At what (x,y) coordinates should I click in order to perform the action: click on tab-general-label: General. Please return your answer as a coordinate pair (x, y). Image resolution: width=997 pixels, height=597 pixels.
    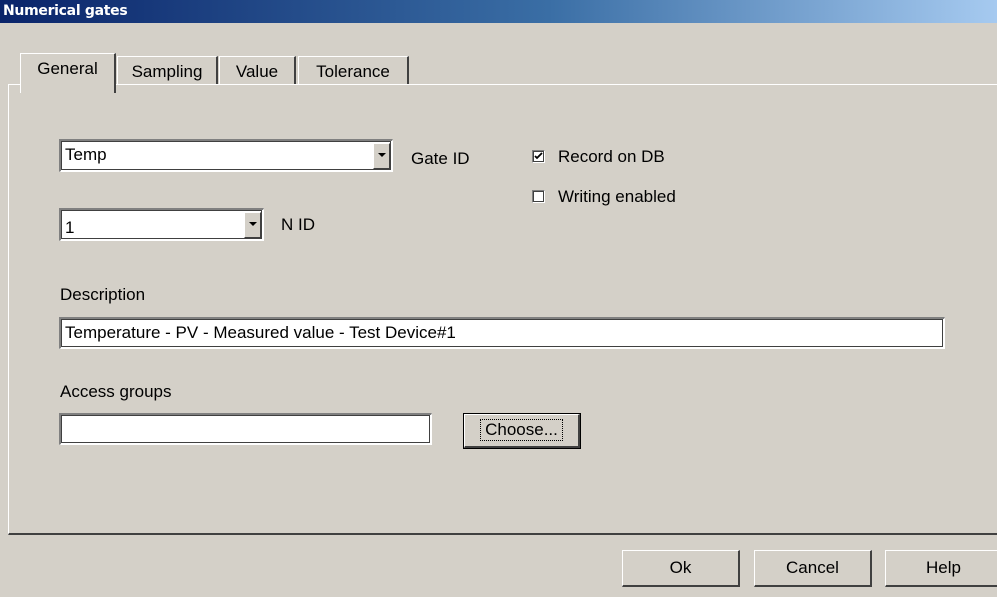
    Looking at the image, I should click on (67, 68).